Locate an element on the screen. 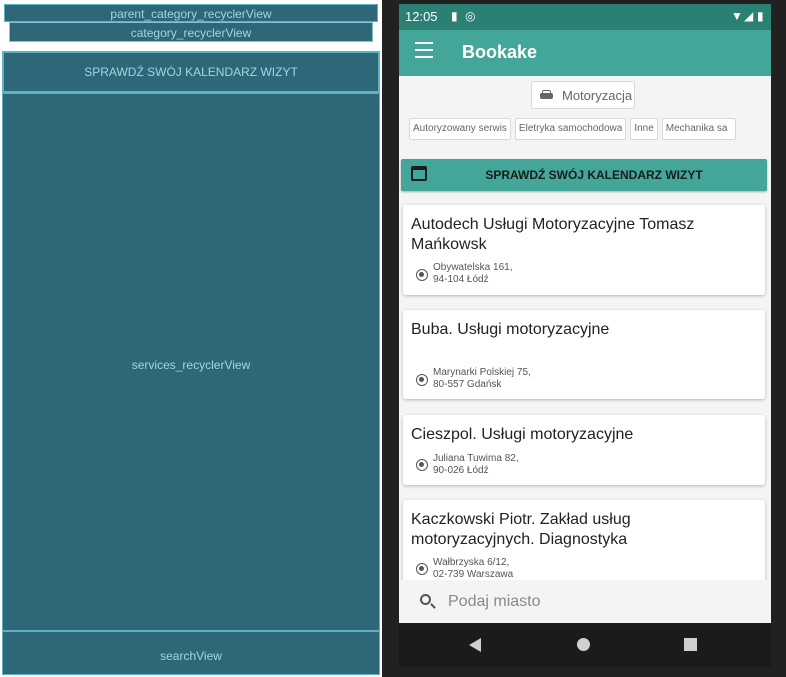 This screenshot has height=677, width=786. category-chip: Eletryka samochodowa is located at coordinates (570, 129).